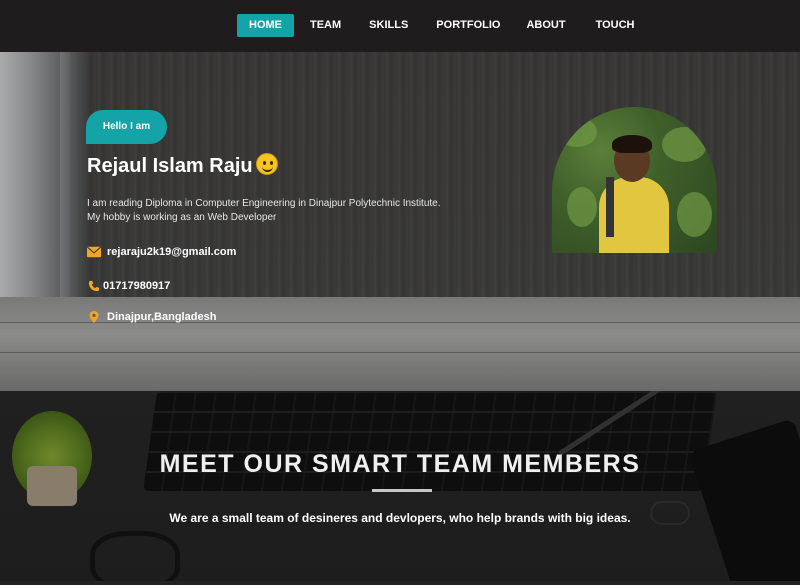 This screenshot has height=585, width=800. I want to click on top-navbar: HOME TEAM SKILLS PORTFOLIO ABOUT TOUCH, so click(400, 26).